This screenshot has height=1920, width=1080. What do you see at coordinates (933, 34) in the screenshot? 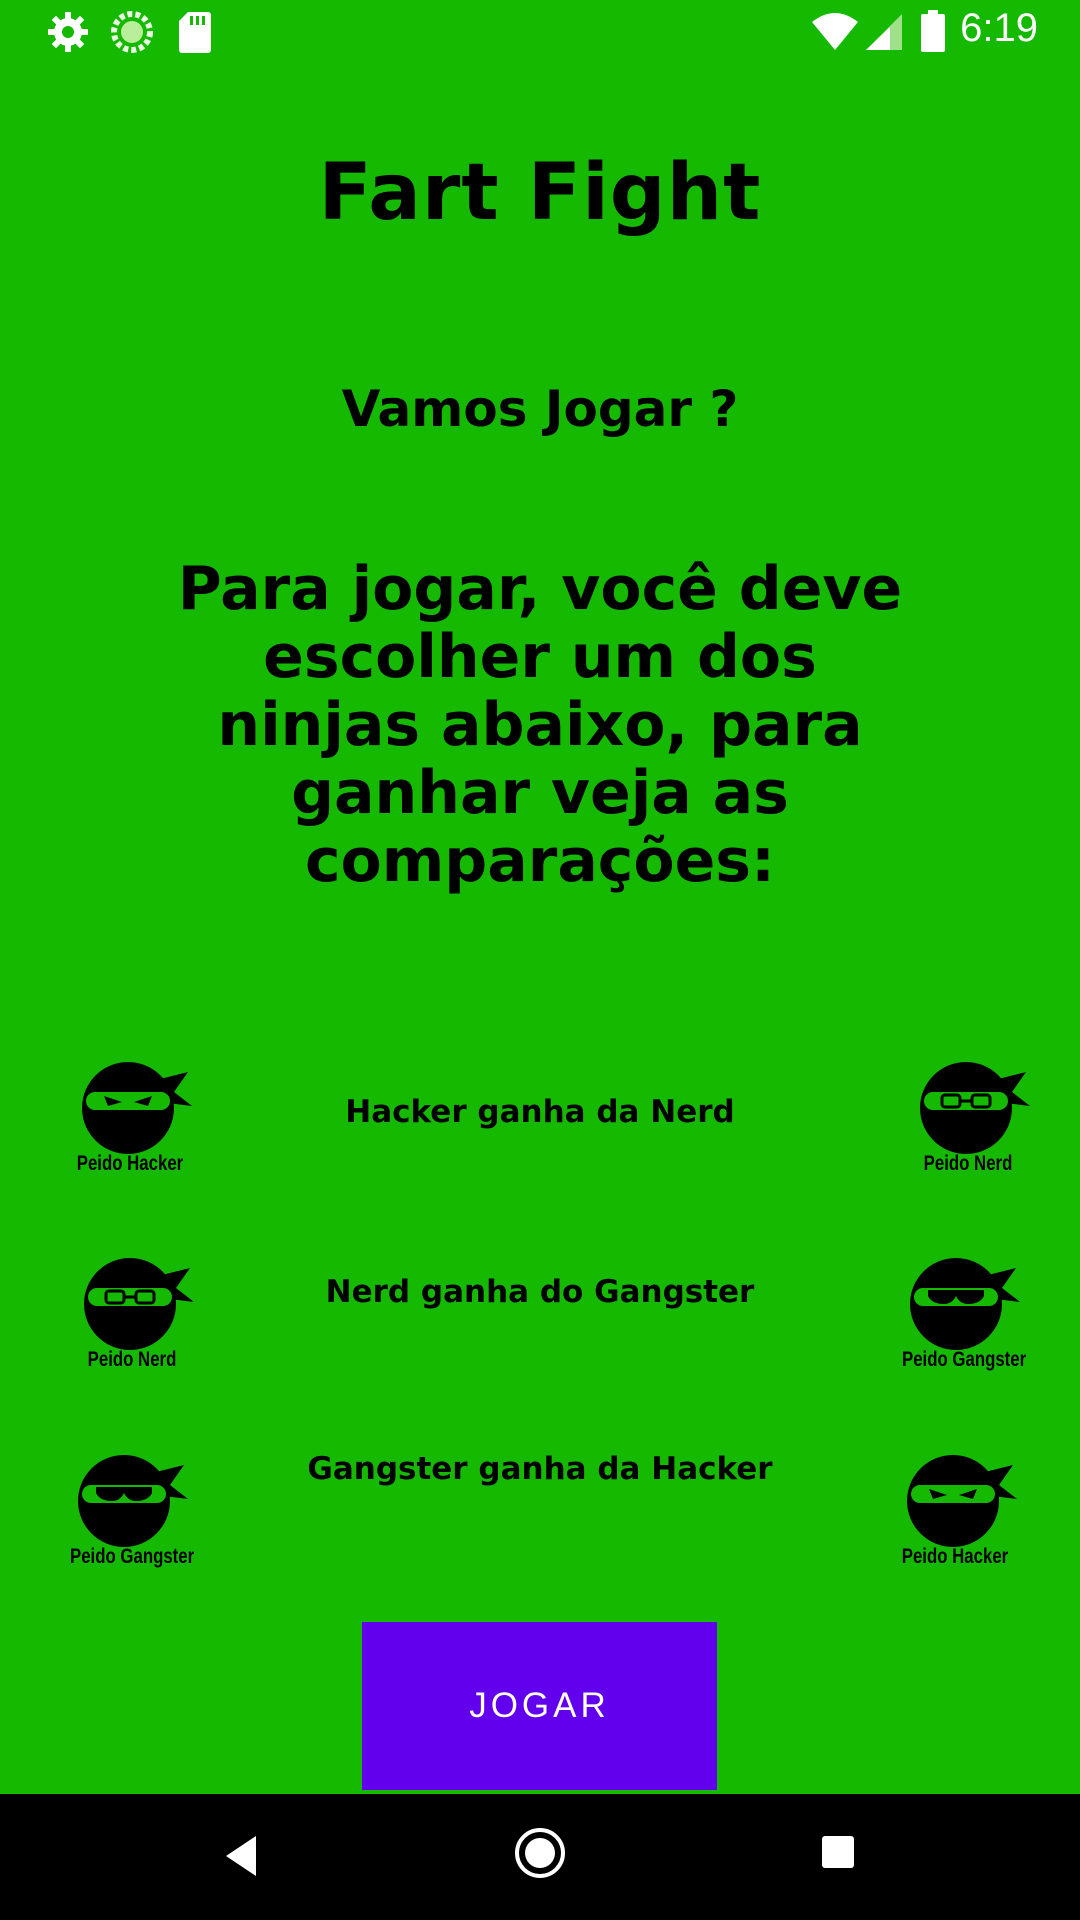
I see `battery-icon` at bounding box center [933, 34].